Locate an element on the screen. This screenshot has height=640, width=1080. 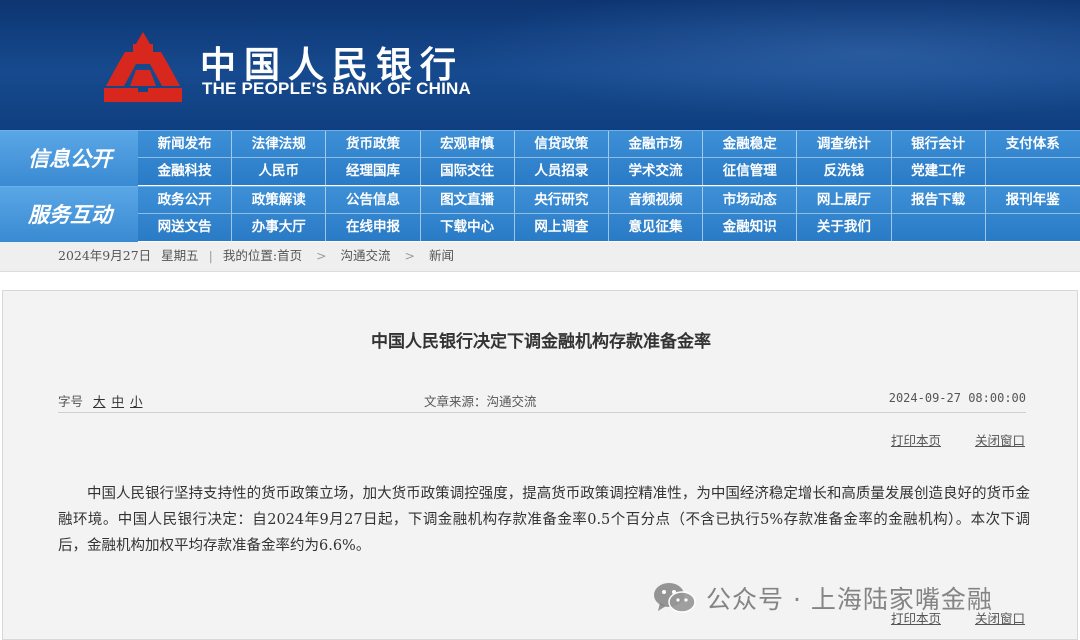
print-page-link: 打印本页 is located at coordinates (916, 440).